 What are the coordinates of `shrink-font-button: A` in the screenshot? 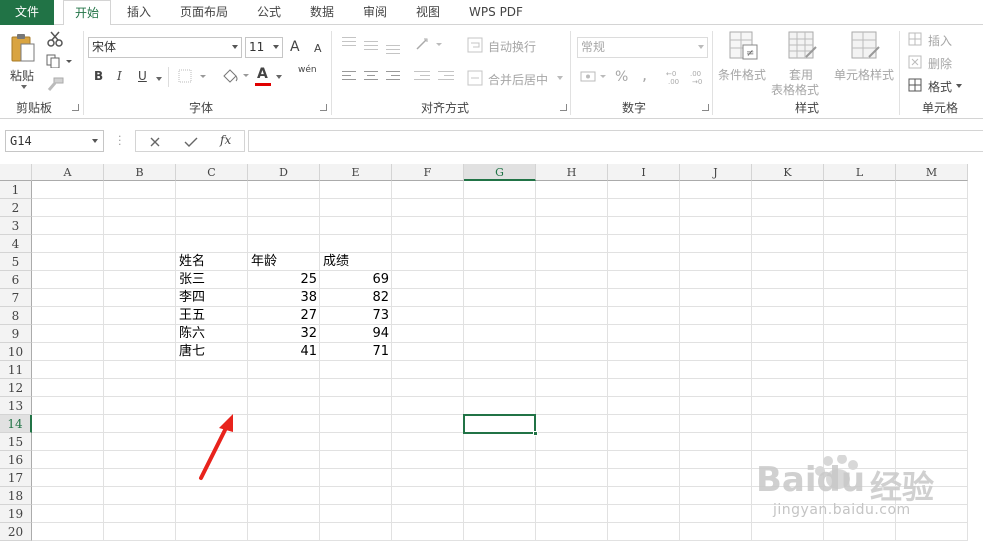 It's located at (318, 48).